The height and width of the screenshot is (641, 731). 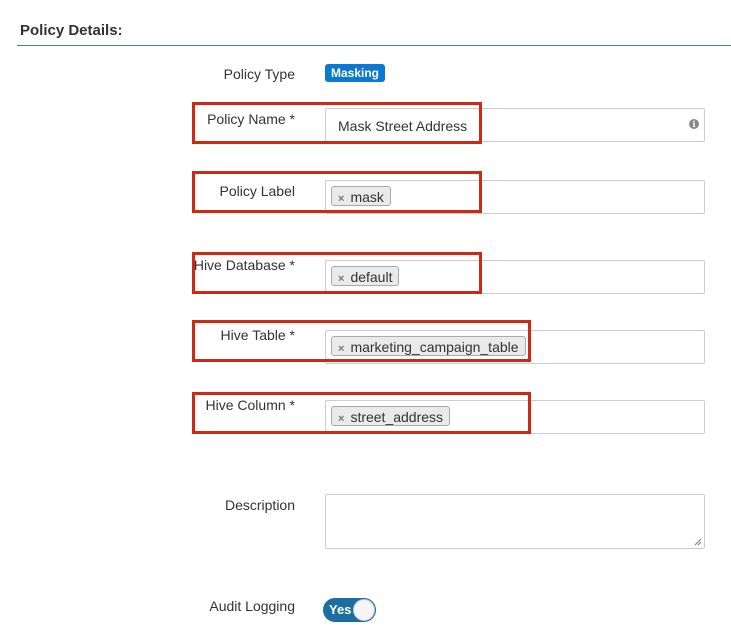 I want to click on hive-table-input: × marketing_campaign_table, so click(x=515, y=347).